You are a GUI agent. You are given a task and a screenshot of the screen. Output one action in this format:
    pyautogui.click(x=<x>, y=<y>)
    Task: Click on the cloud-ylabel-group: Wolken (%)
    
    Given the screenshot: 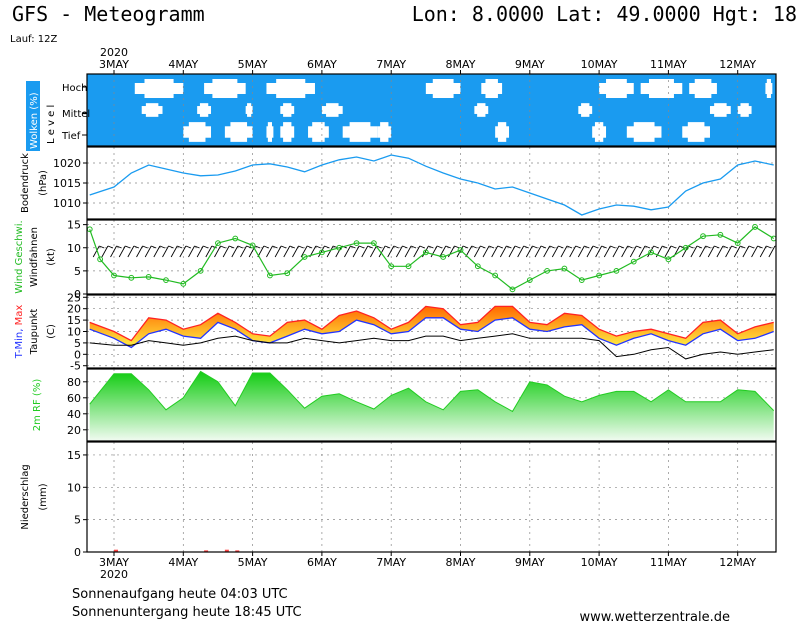 What is the action you would take?
    pyautogui.click(x=33, y=116)
    